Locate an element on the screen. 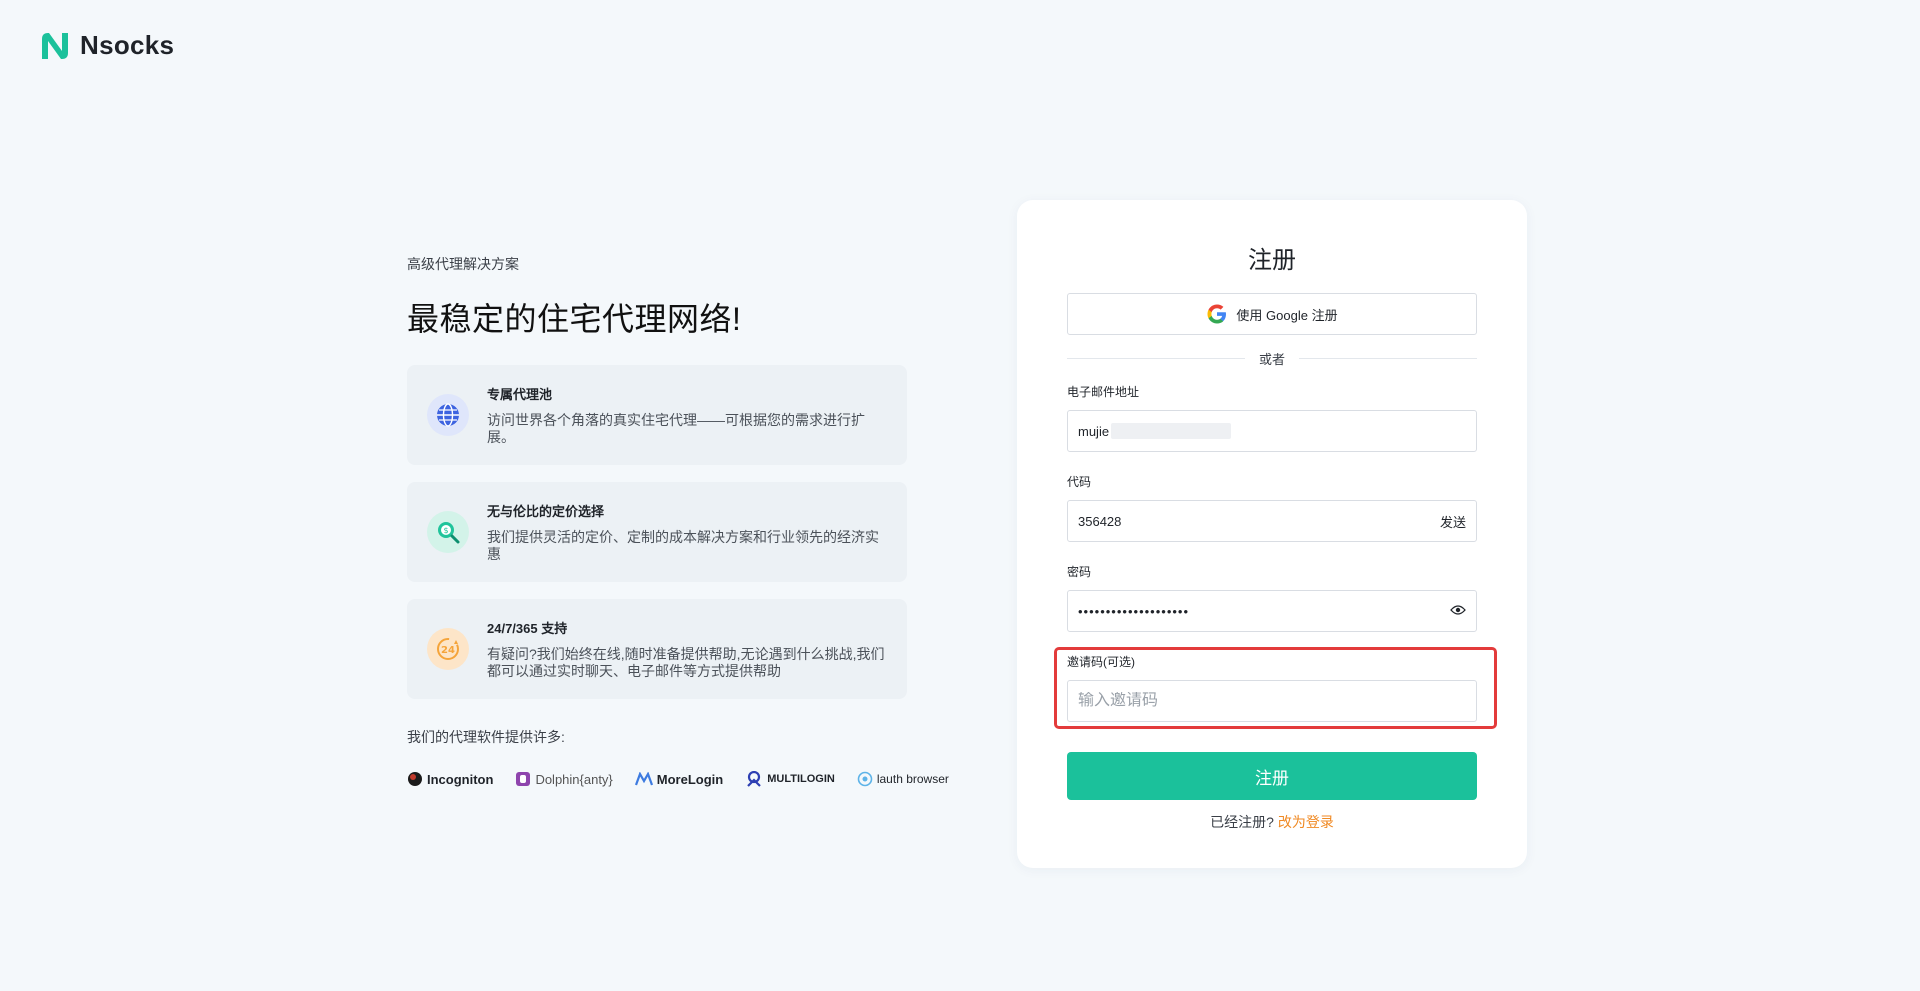 This screenshot has width=1920, height=991. brand-name: Nsocks is located at coordinates (127, 45).